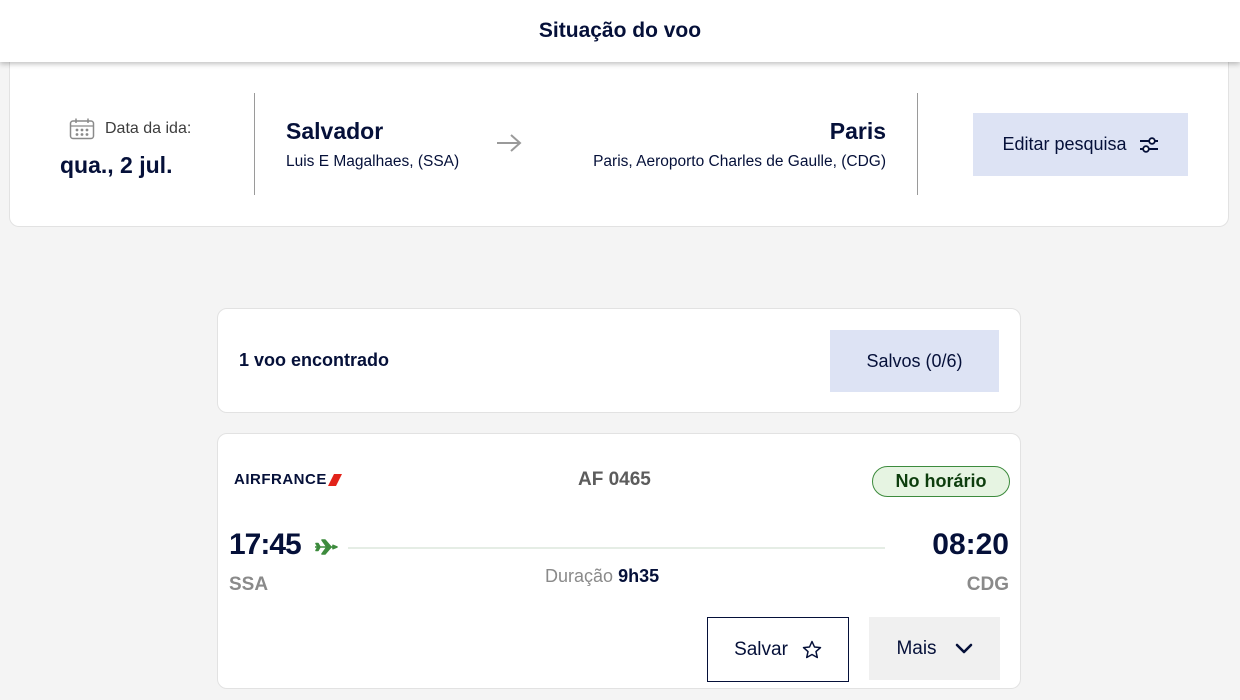 The width and height of the screenshot is (1240, 700). Describe the element at coordinates (314, 360) in the screenshot. I see `results-count: 1 voo encontrado` at that location.